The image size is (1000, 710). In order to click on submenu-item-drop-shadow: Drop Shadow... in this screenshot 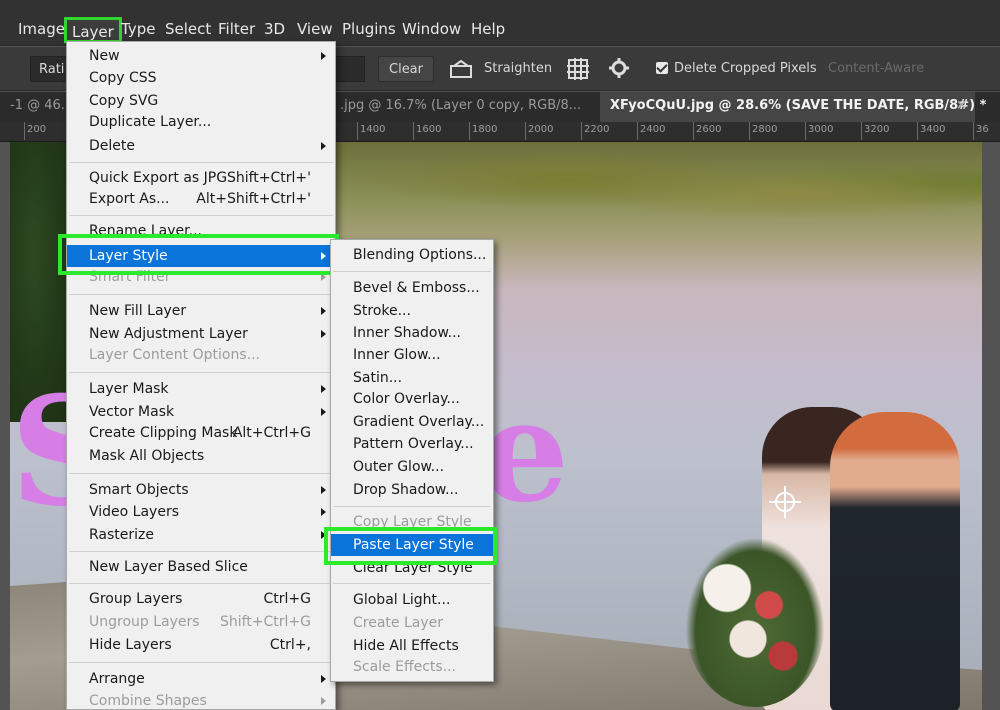, I will do `click(412, 490)`.